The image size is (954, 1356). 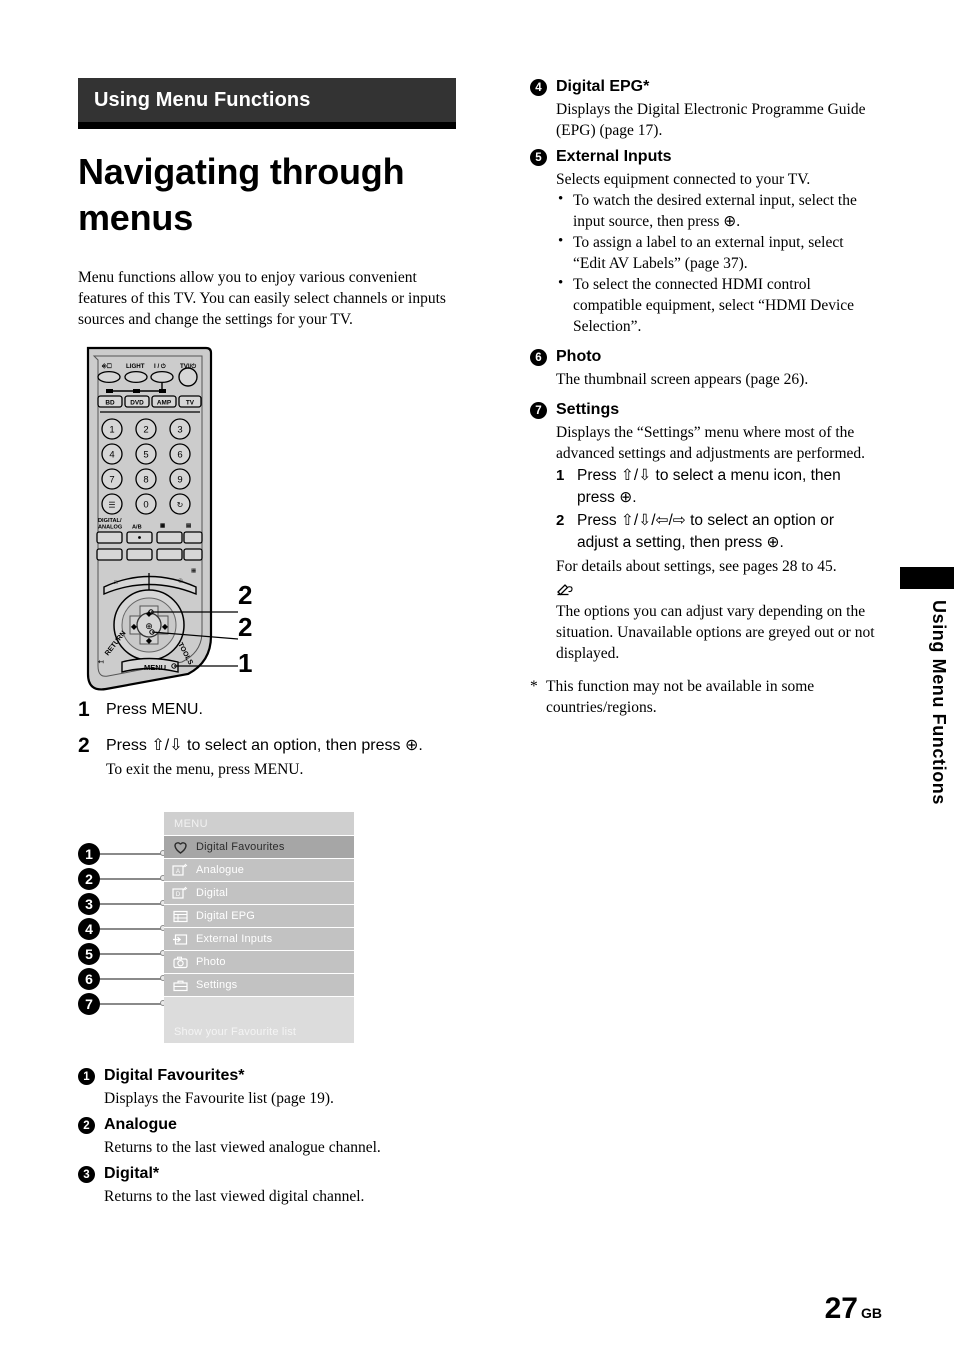 I want to click on svg-text: D, so click(x=178, y=895).